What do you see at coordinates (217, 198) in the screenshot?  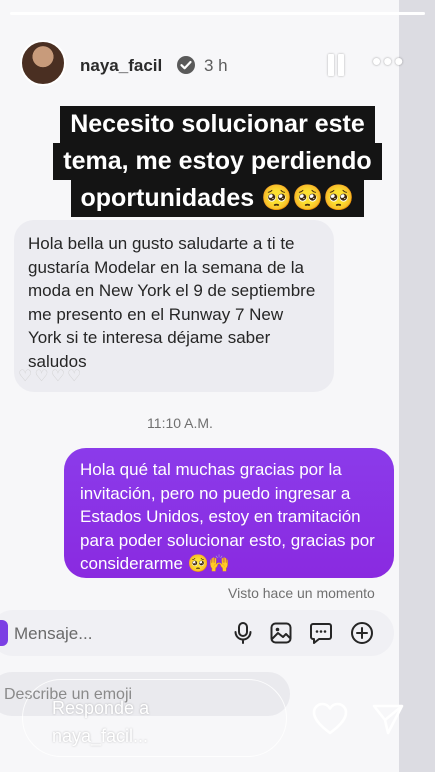 I see `caption-line-3: oportunidades 🥺🥺🥺` at bounding box center [217, 198].